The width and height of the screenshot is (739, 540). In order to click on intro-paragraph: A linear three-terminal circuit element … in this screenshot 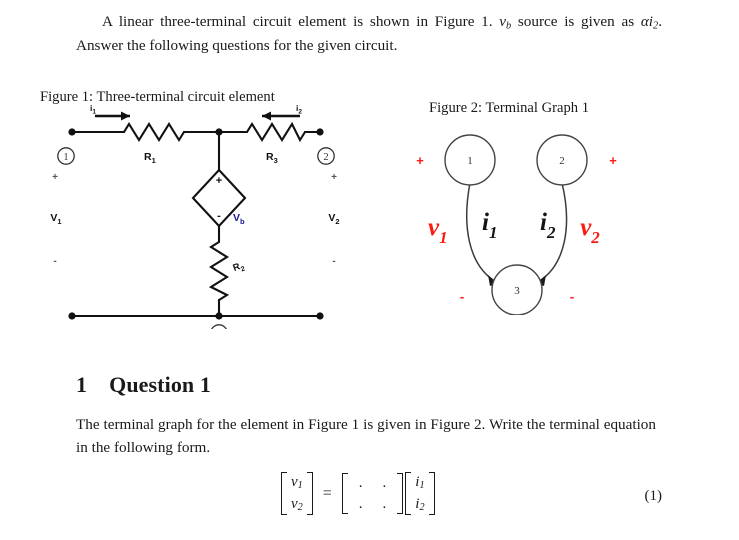, I will do `click(369, 33)`.